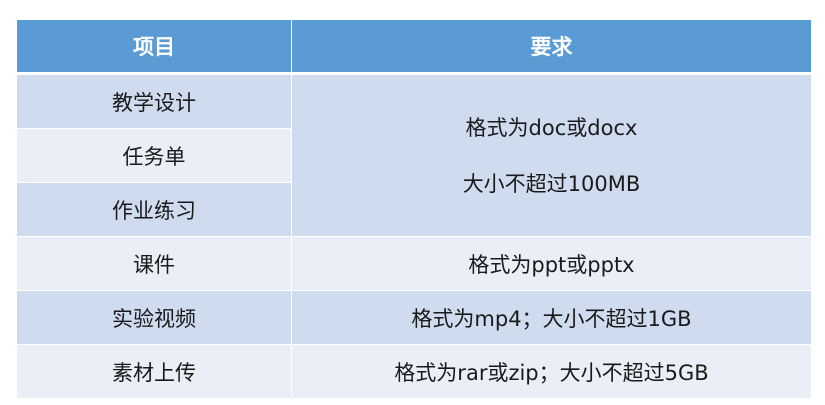  I want to click on header-row: 项目 要求, so click(414, 47).